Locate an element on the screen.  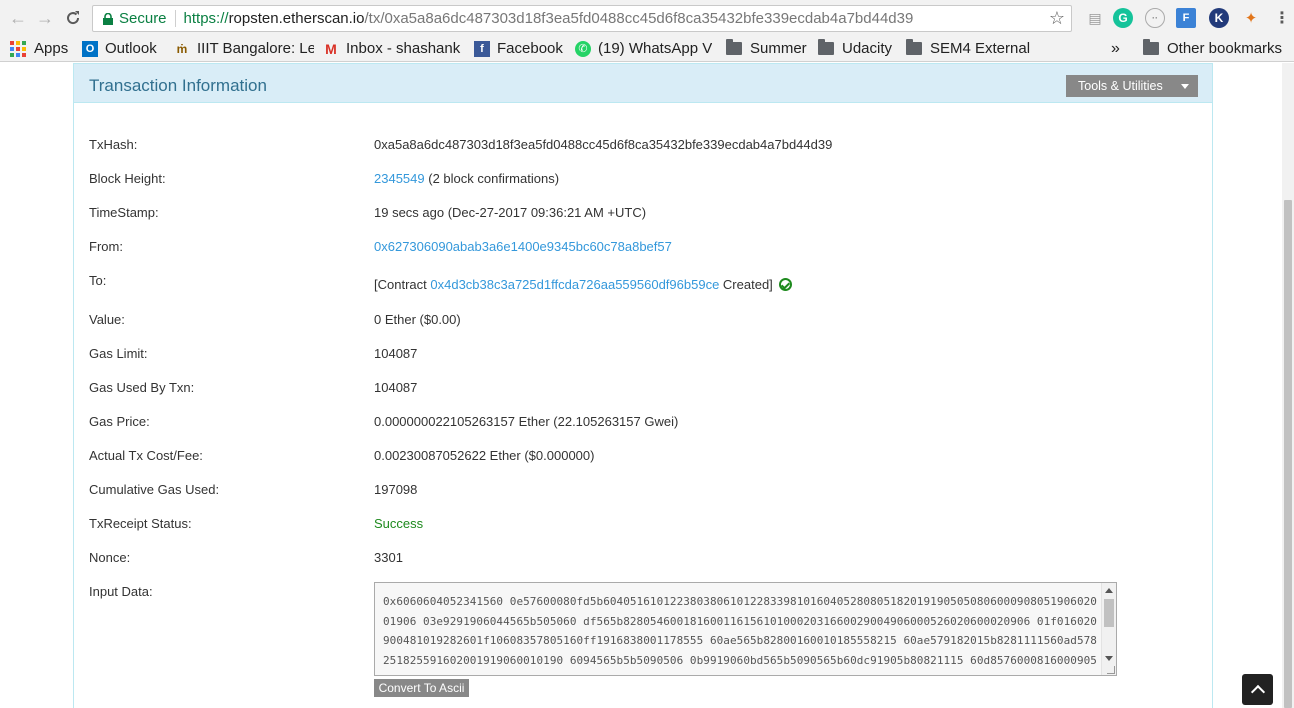
scroll-up-icon is located at coordinates (1109, 590).